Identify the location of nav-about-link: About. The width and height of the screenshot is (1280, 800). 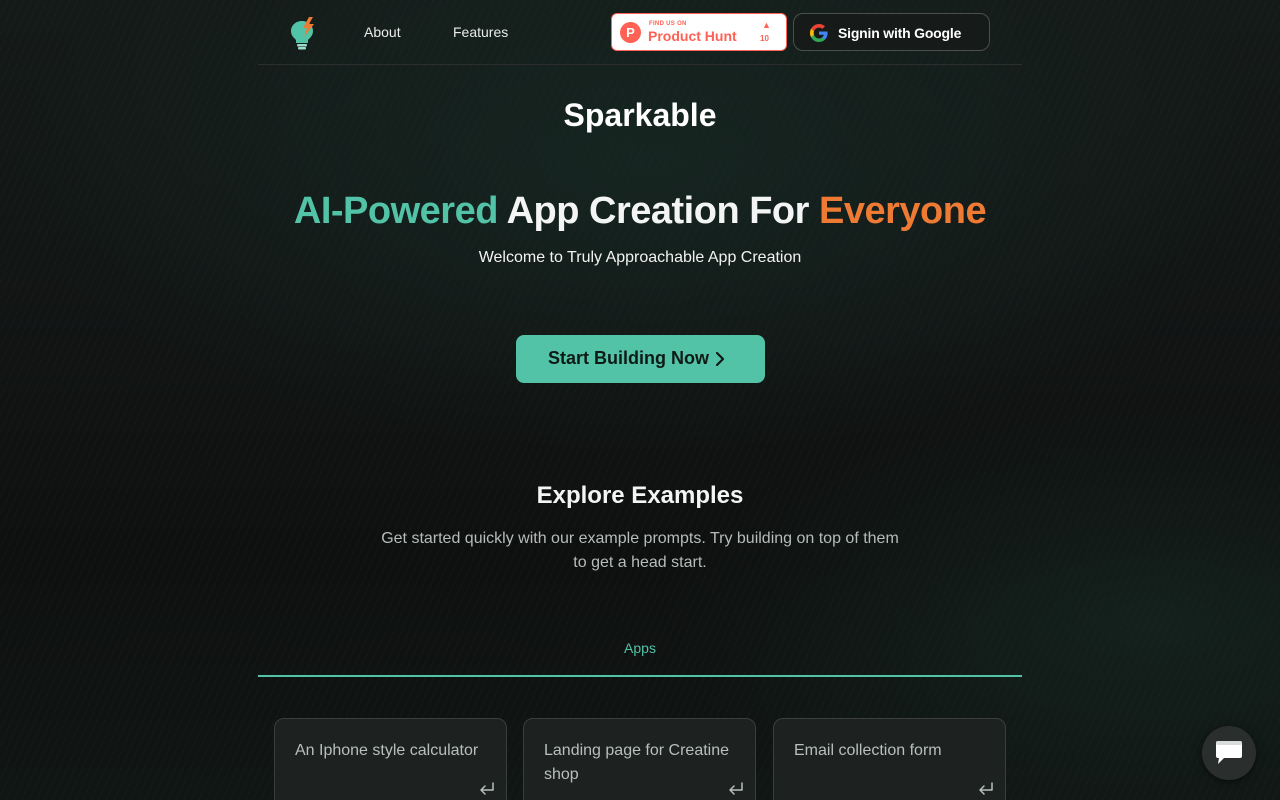
(382, 32).